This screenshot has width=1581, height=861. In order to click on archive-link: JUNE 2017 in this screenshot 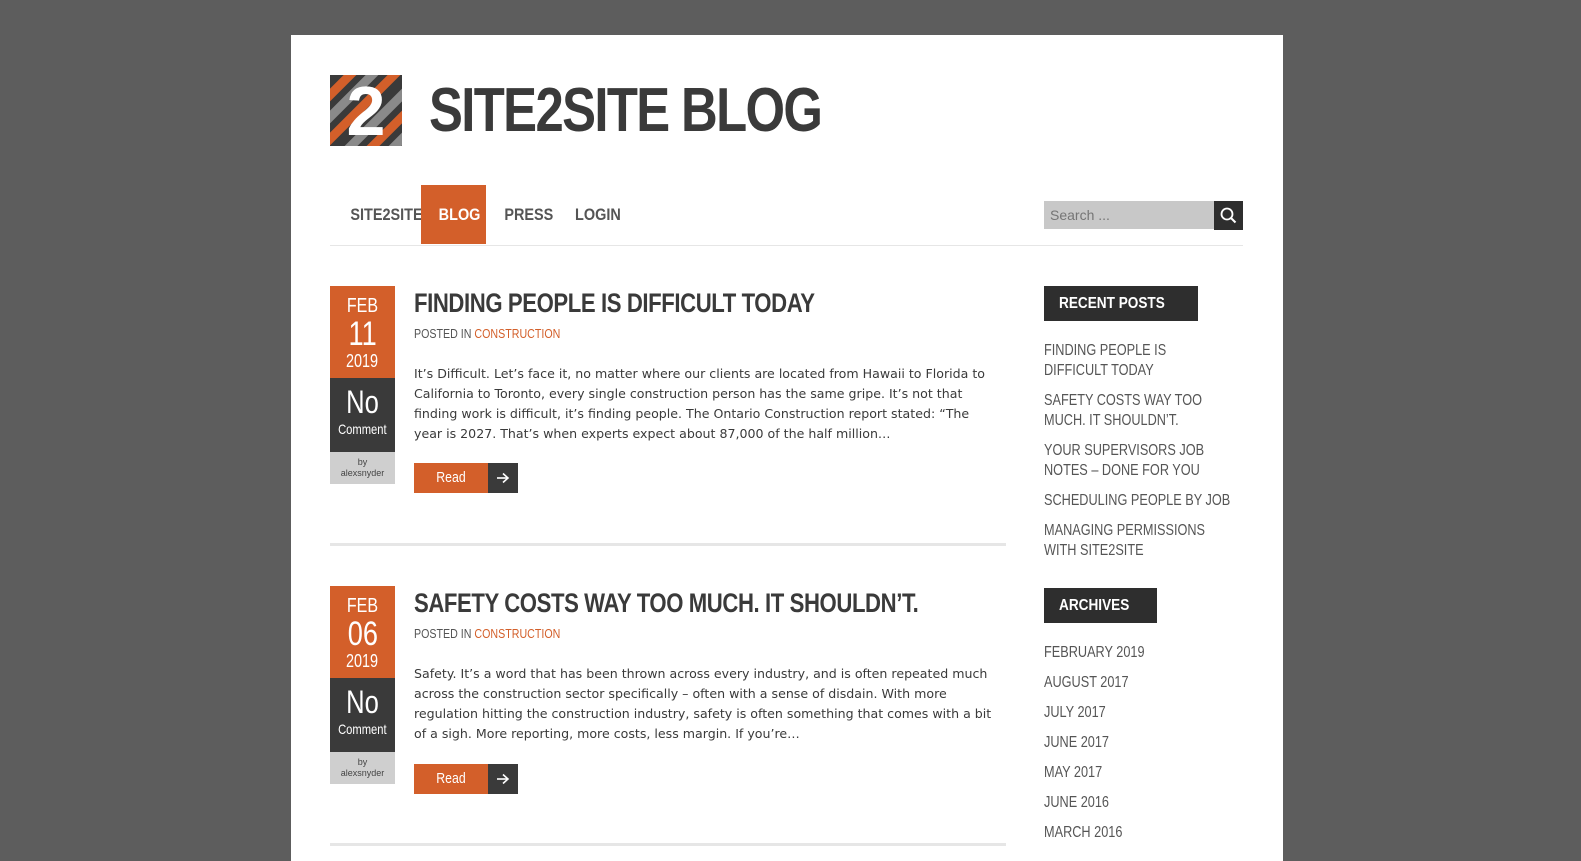, I will do `click(1142, 743)`.